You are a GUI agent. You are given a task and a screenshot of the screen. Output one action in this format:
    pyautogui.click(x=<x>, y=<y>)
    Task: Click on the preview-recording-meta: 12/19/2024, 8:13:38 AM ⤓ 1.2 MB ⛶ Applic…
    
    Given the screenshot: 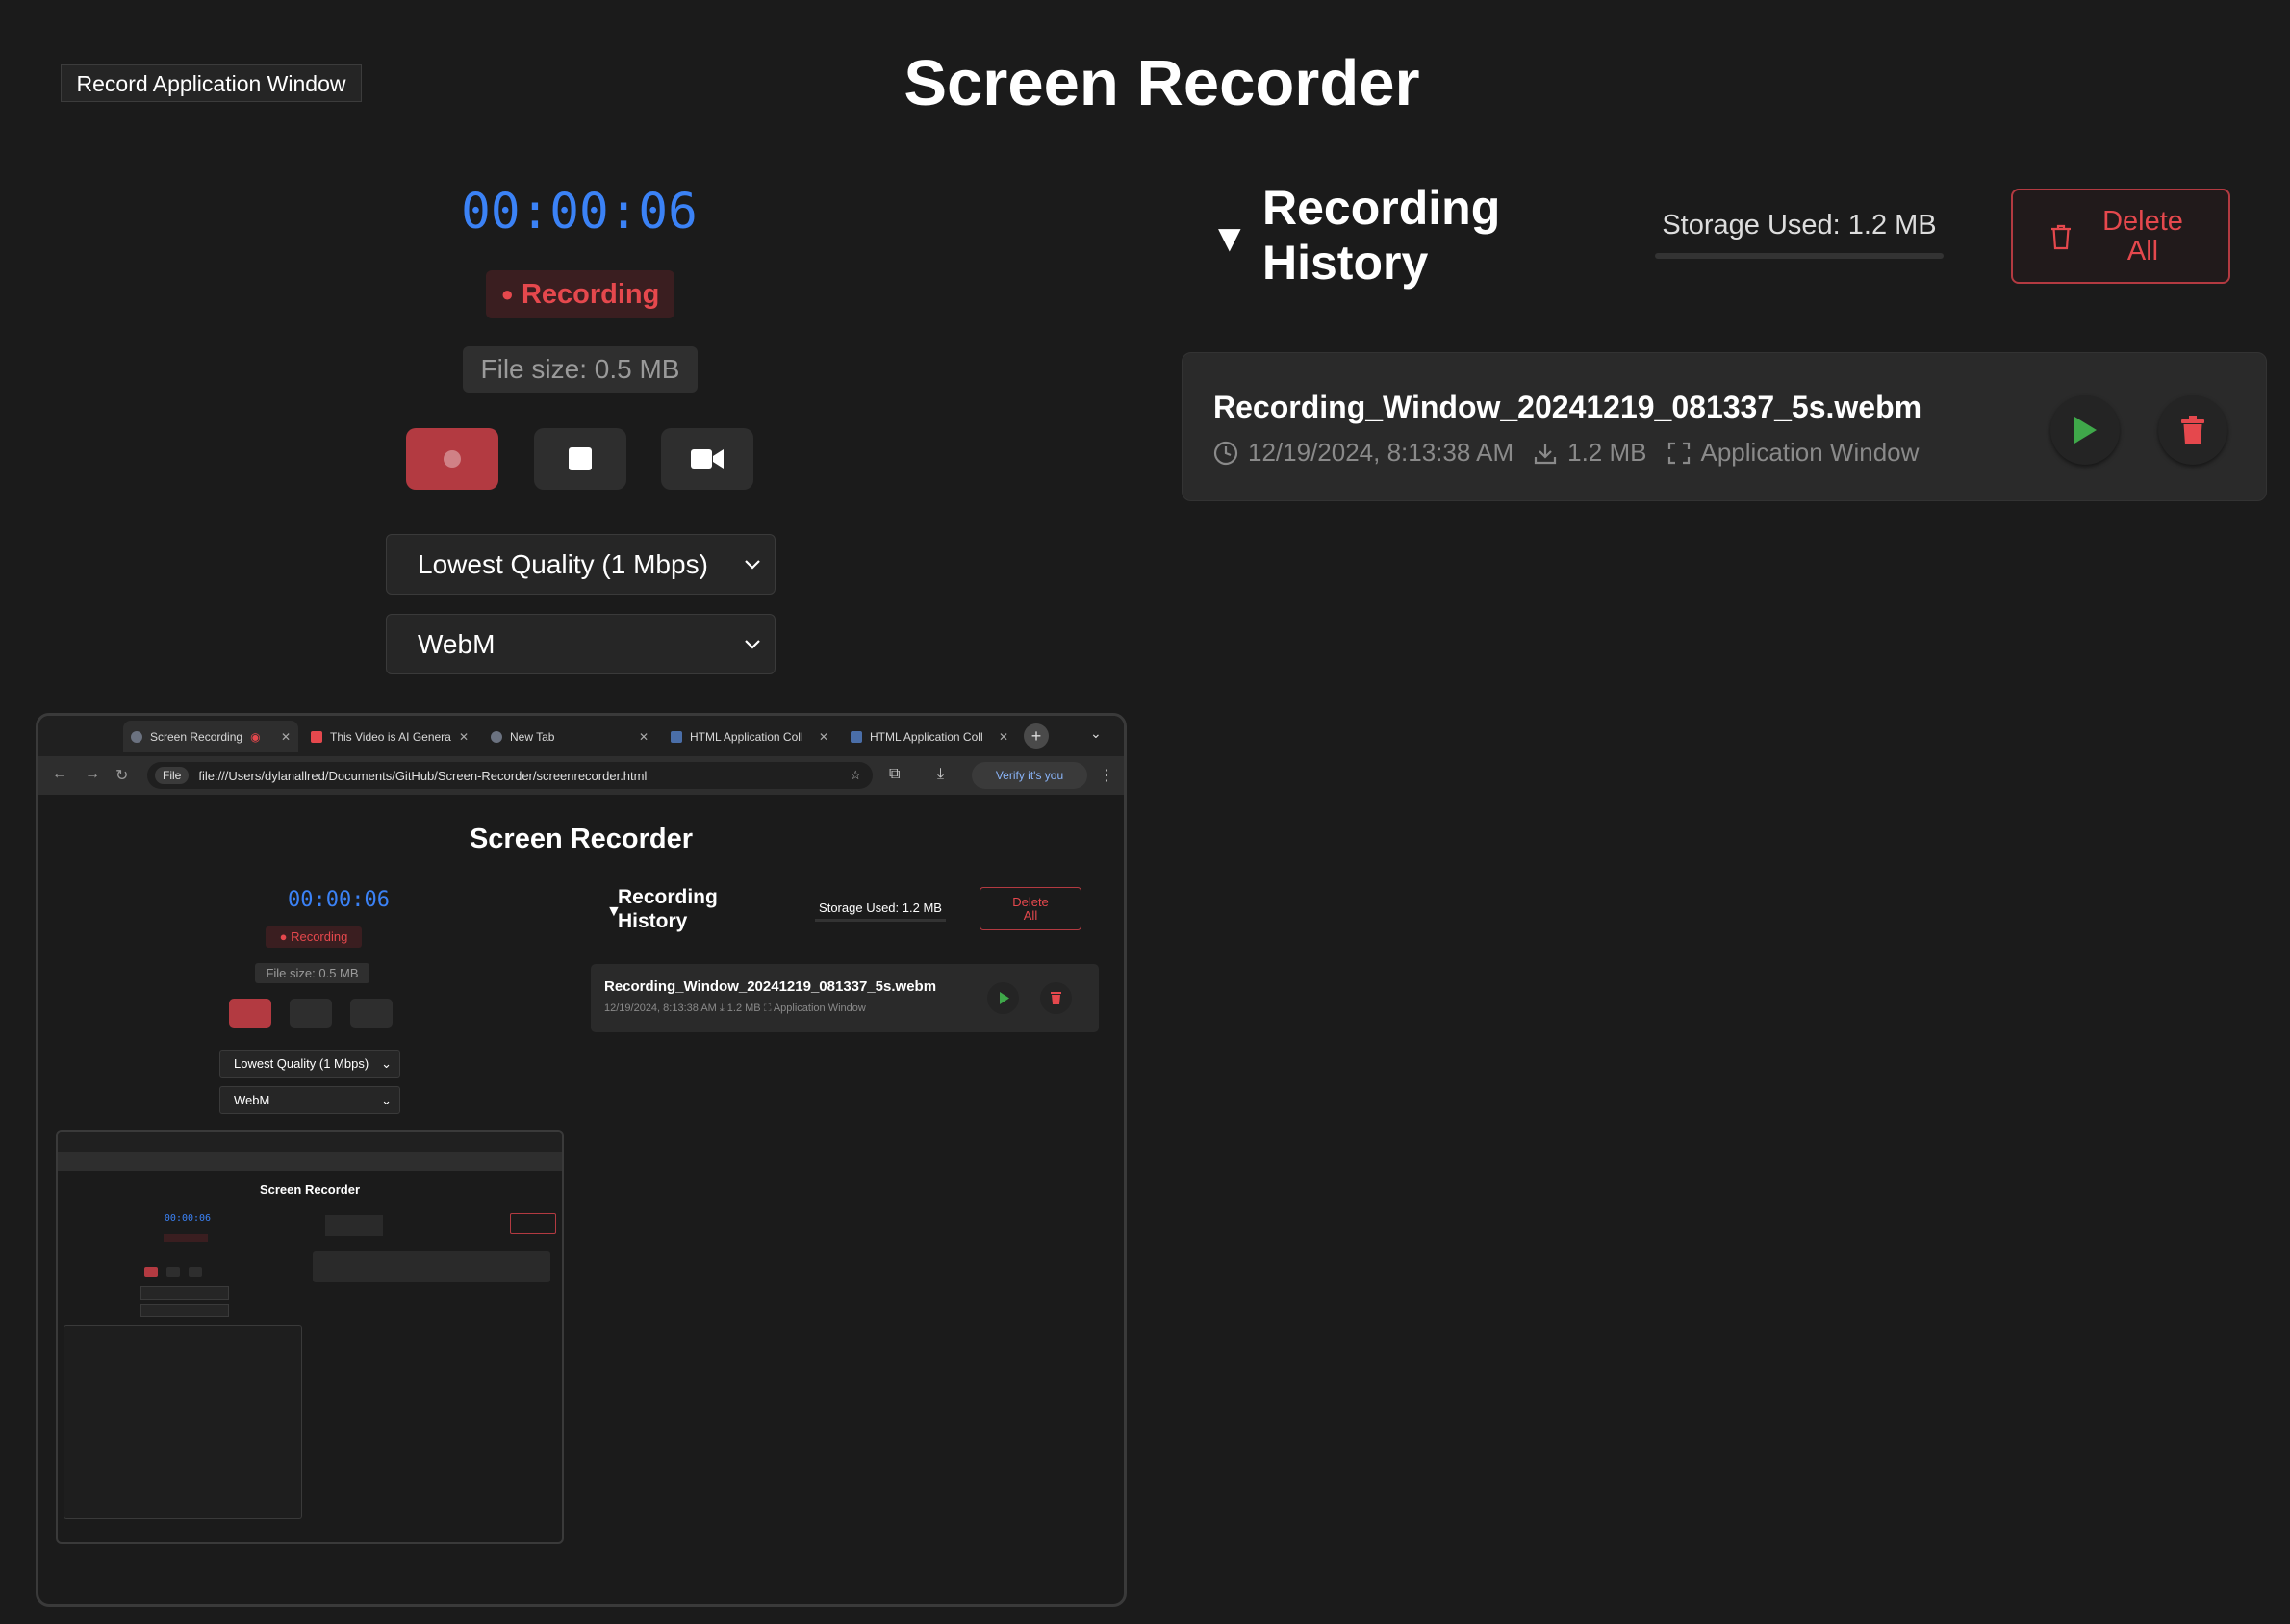 What is the action you would take?
    pyautogui.click(x=735, y=1008)
    